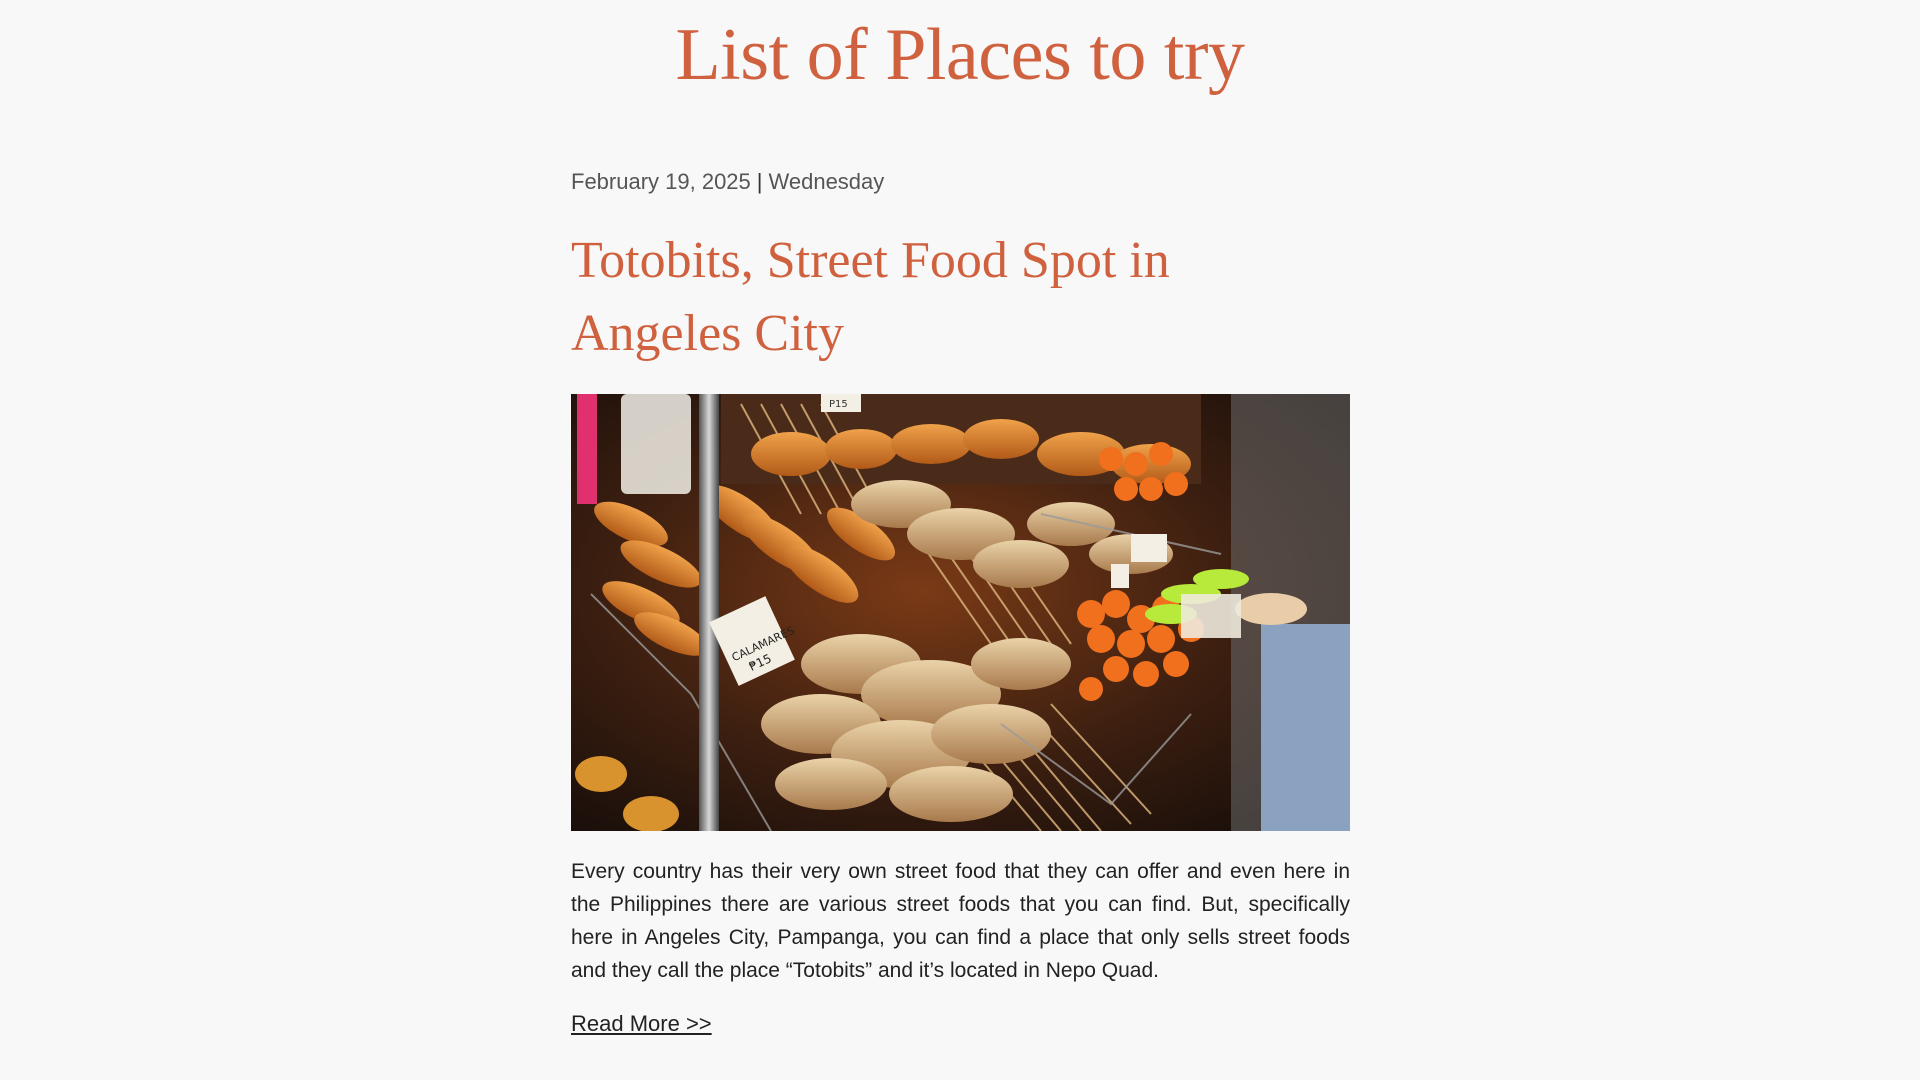  What do you see at coordinates (960, 55) in the screenshot?
I see `page-title: List of Places to try` at bounding box center [960, 55].